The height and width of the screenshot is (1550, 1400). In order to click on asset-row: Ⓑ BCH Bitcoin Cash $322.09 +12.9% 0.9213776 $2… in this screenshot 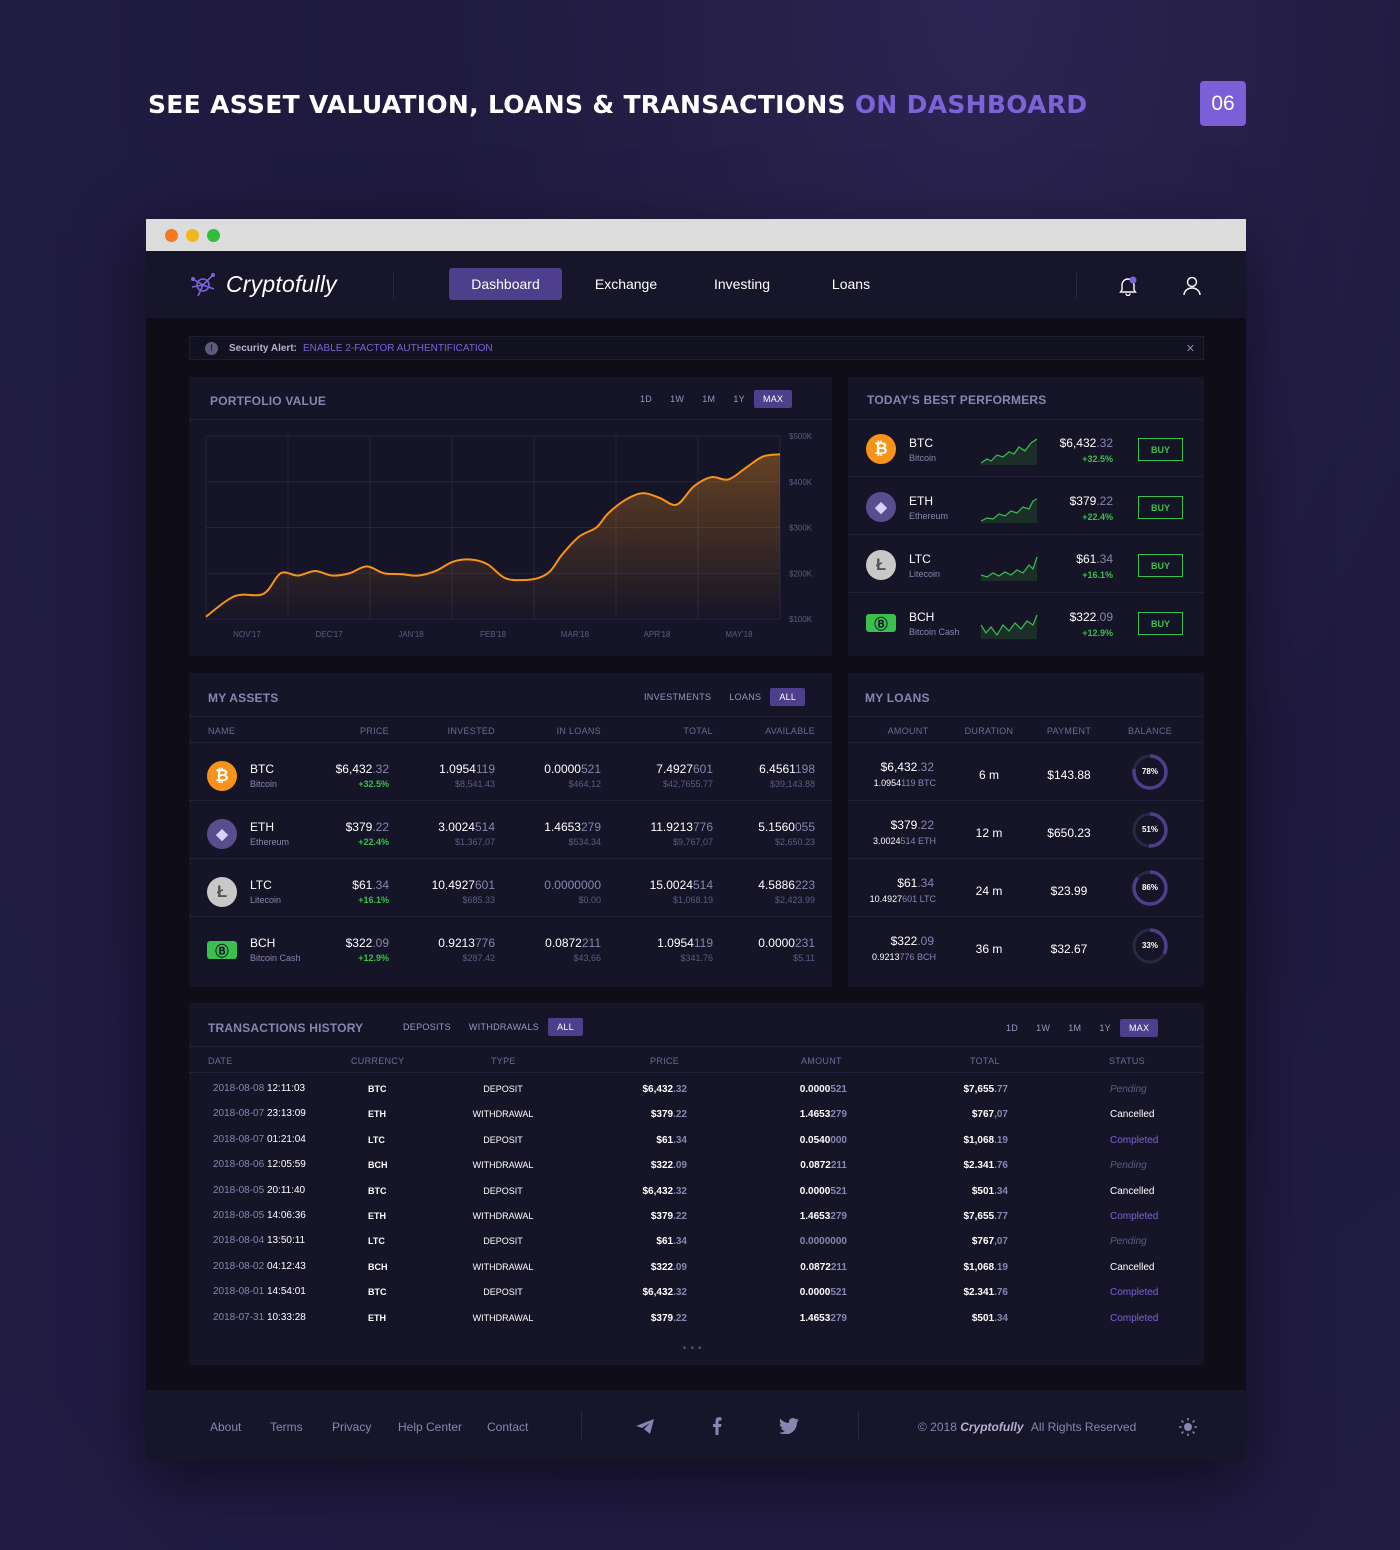, I will do `click(510, 946)`.